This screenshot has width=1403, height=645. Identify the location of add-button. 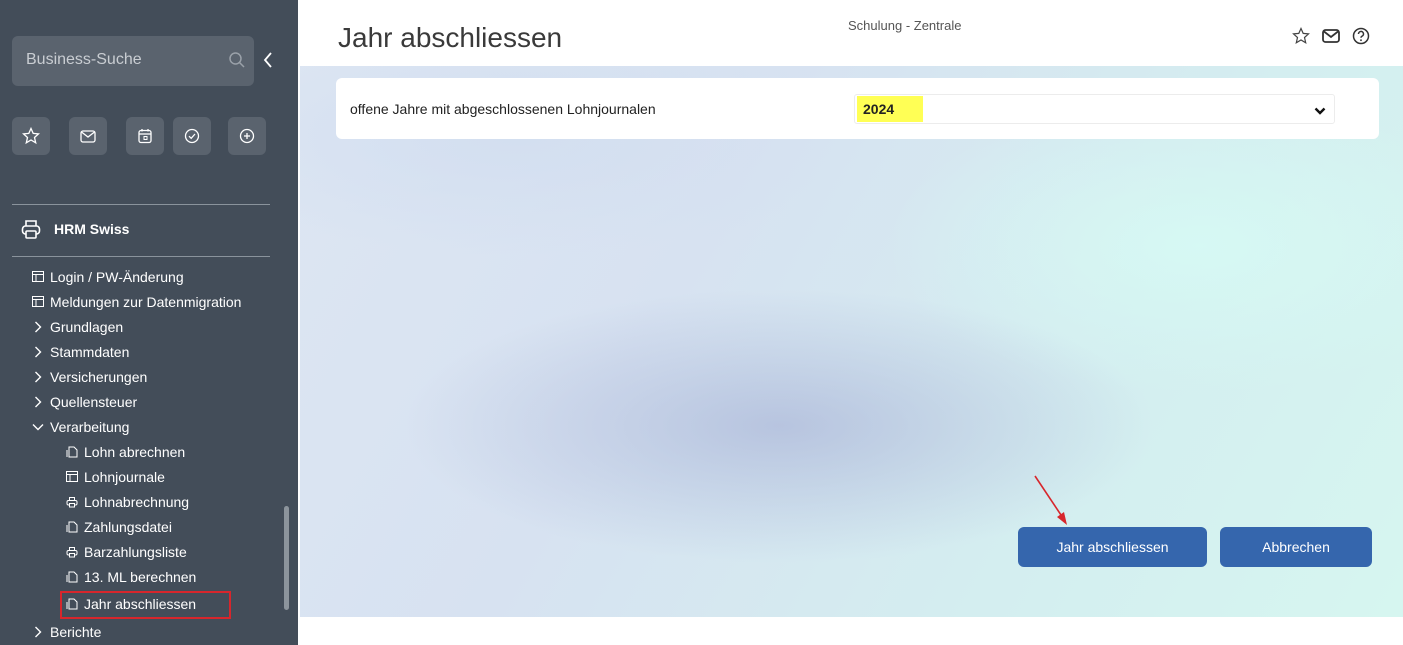
(247, 136).